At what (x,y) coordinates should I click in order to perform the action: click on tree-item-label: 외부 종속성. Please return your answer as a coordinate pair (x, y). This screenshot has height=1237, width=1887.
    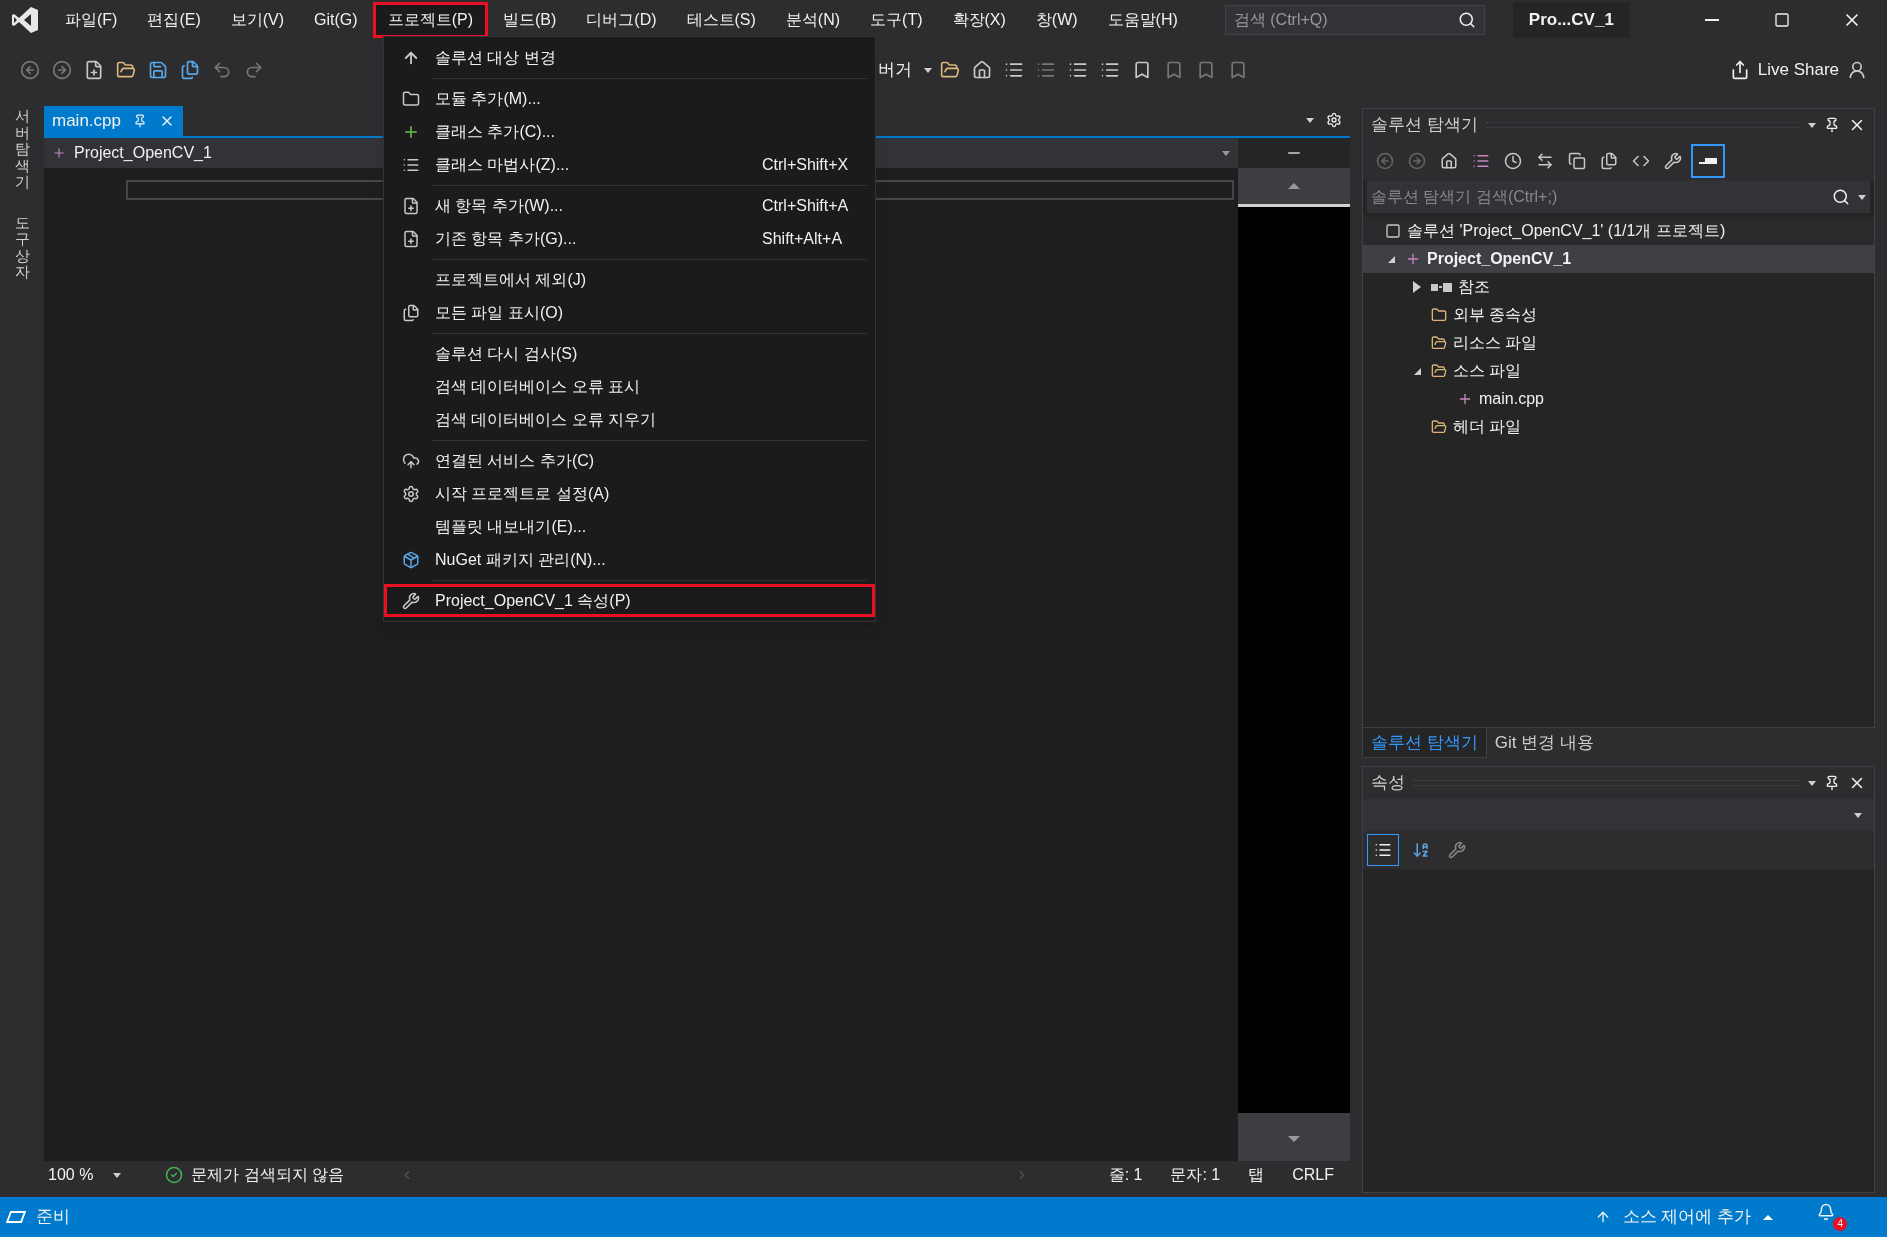
    Looking at the image, I should click on (1495, 315).